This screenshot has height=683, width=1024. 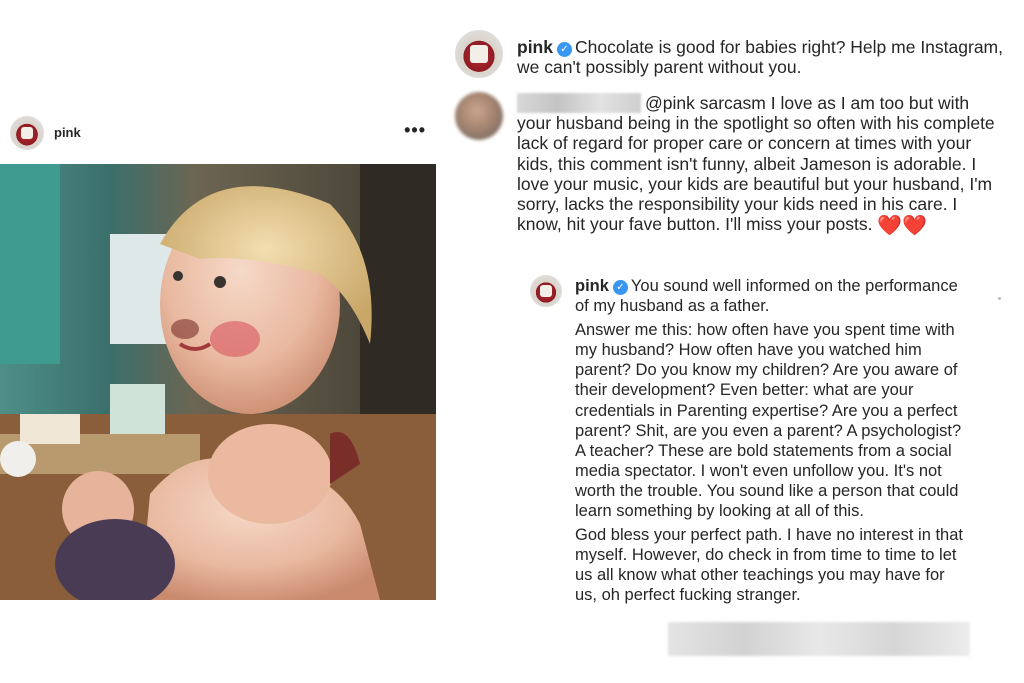 I want to click on mention-link: @pink, so click(x=670, y=103).